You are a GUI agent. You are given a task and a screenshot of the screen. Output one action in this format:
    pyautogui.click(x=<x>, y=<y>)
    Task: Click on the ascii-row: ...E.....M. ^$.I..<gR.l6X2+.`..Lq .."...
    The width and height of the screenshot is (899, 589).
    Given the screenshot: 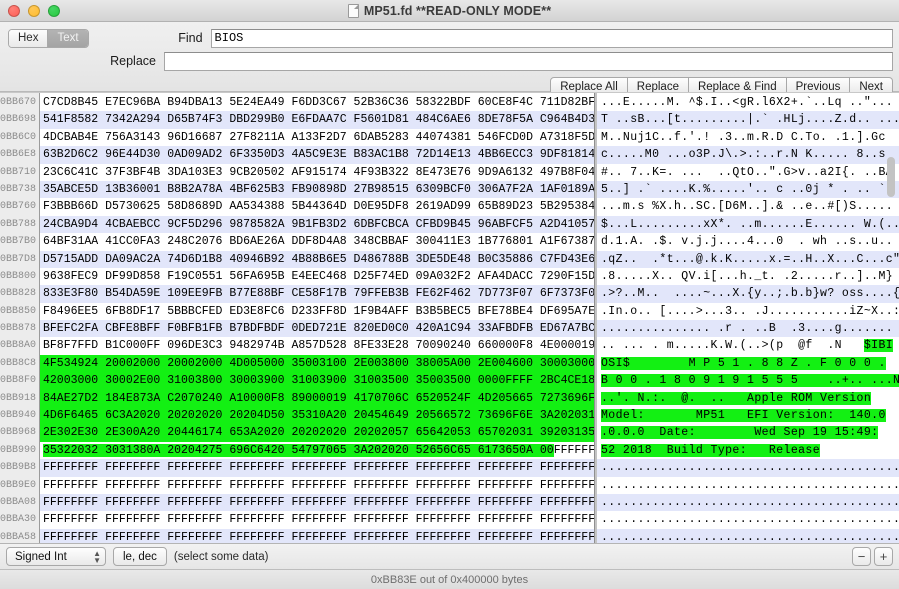 What is the action you would take?
    pyautogui.click(x=748, y=102)
    